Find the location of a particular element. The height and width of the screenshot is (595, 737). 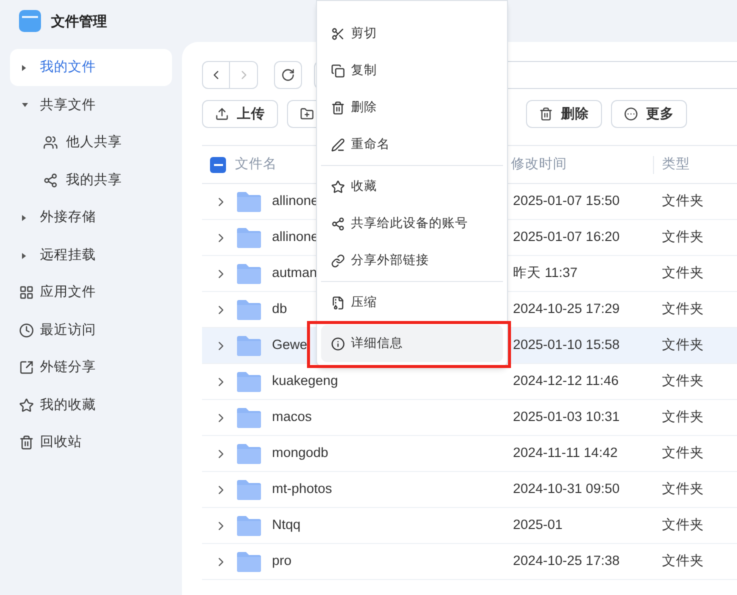

app-title: 文件管理 is located at coordinates (79, 21).